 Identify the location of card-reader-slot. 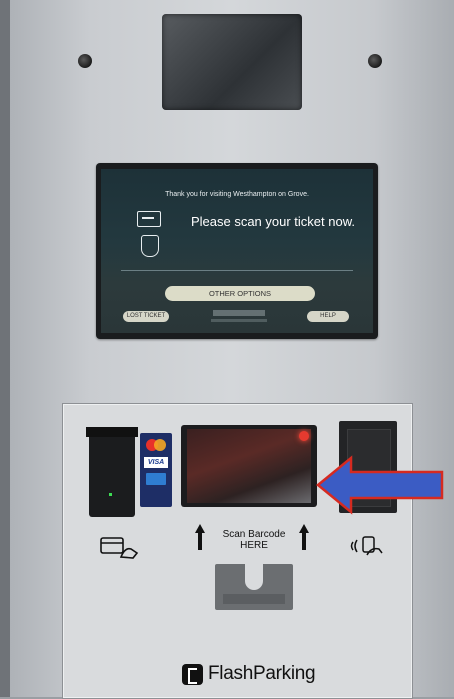
(112, 472).